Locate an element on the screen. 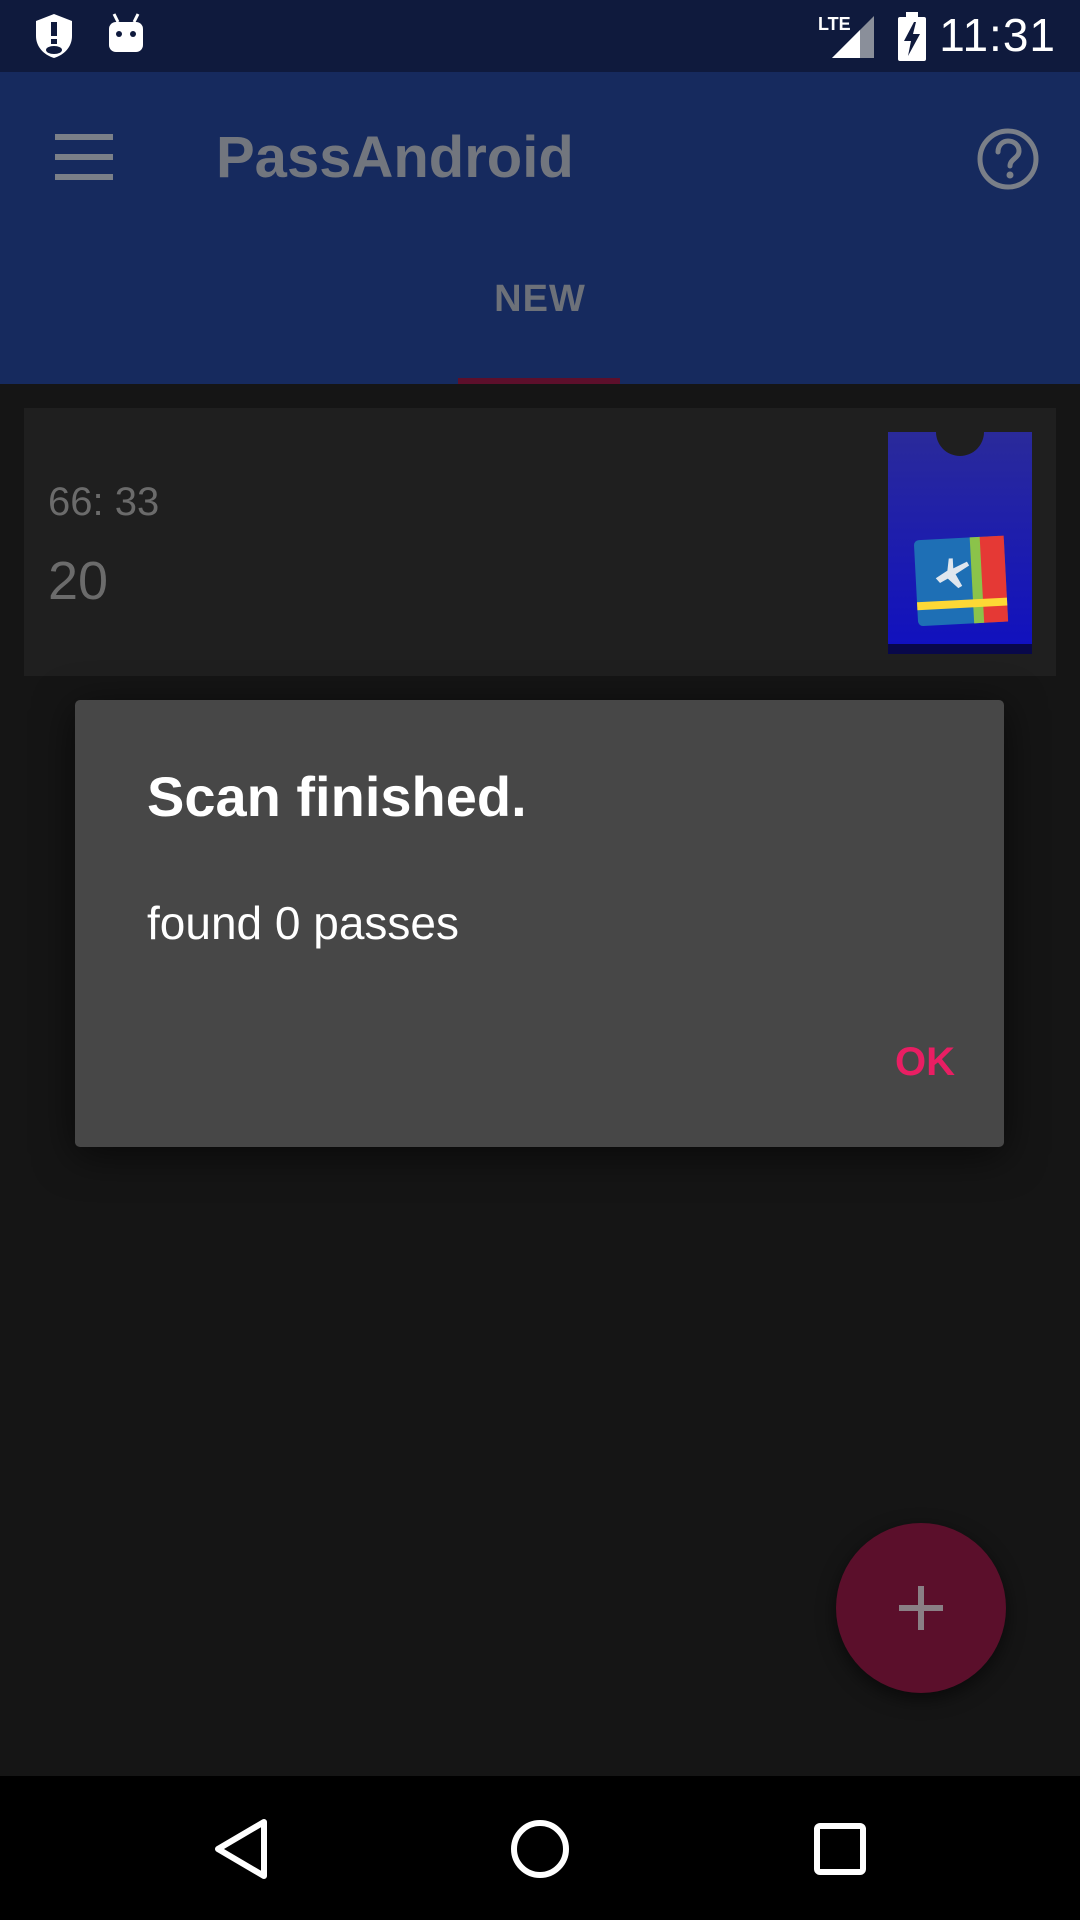 Image resolution: width=1080 pixels, height=1920 pixels. hamburger-menu-icon is located at coordinates (84, 157).